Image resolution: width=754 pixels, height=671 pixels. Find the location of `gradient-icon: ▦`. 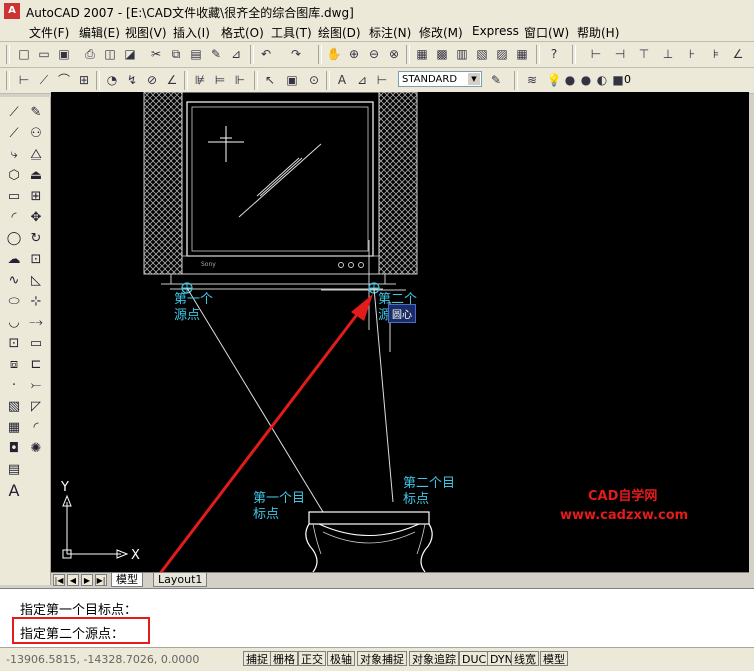

gradient-icon: ▦ is located at coordinates (14, 428).